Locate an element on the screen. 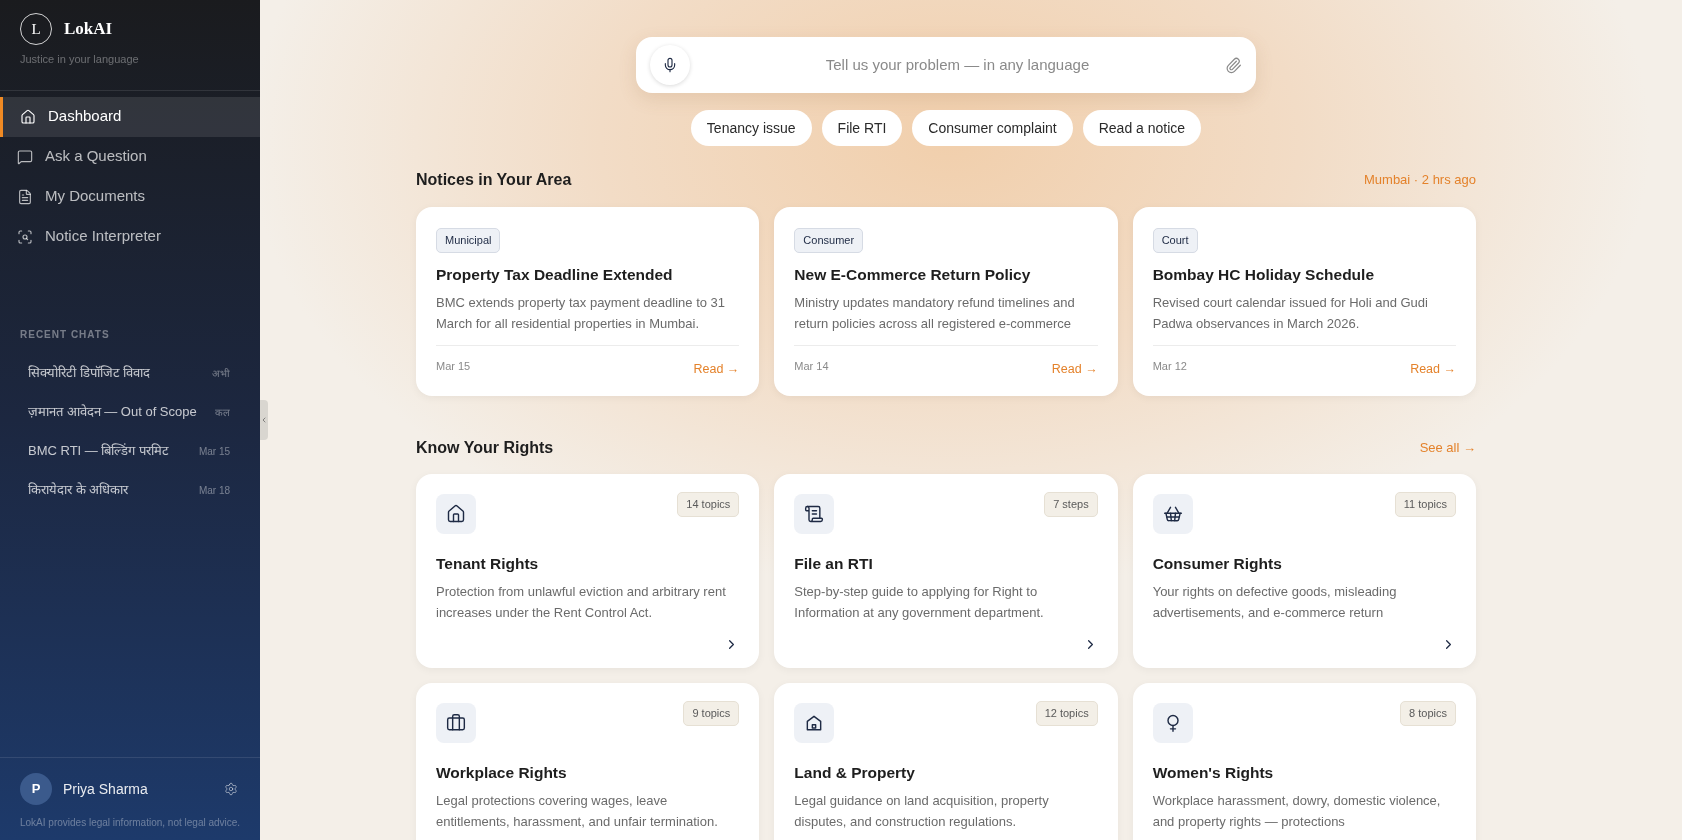 The width and height of the screenshot is (1682, 840). notice-card: Municipal Property Tax Deadline Extended BMC extends property tax payment deadline to 31 March for all residential properties in Mumbai. Mar 15 Read → is located at coordinates (588, 301).